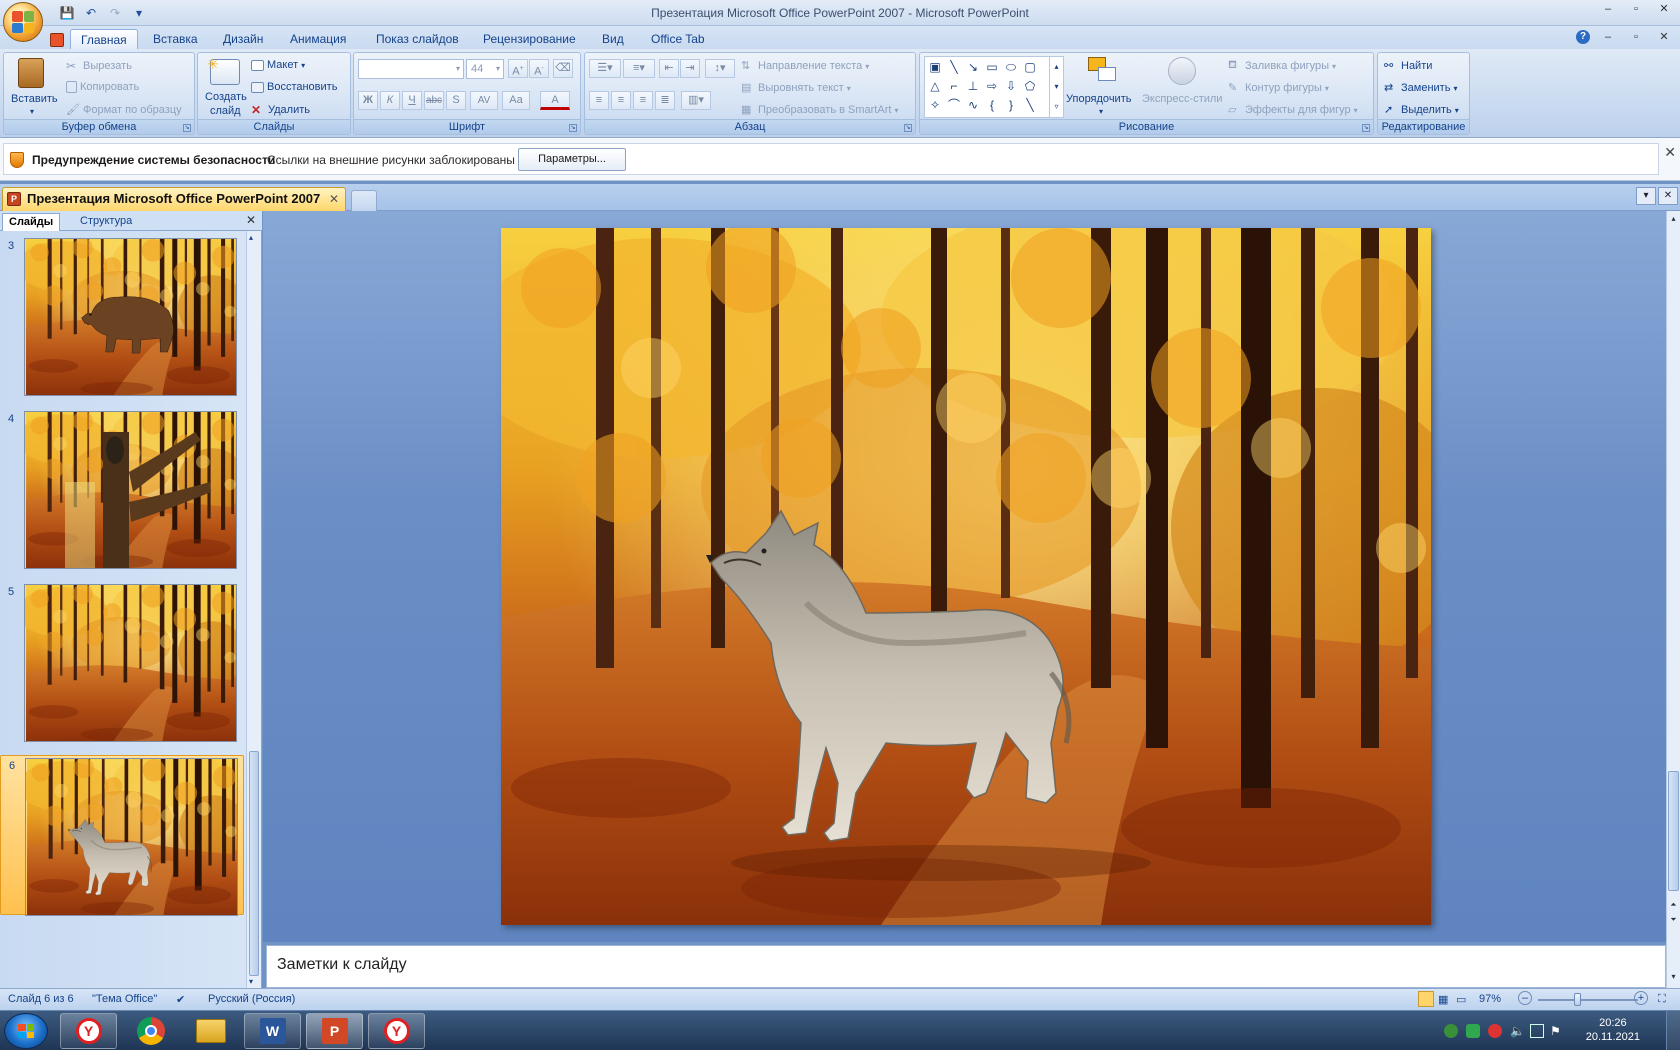 This screenshot has width=1680, height=1050. I want to click on doc-restore-icon: ▫, so click(1636, 37).